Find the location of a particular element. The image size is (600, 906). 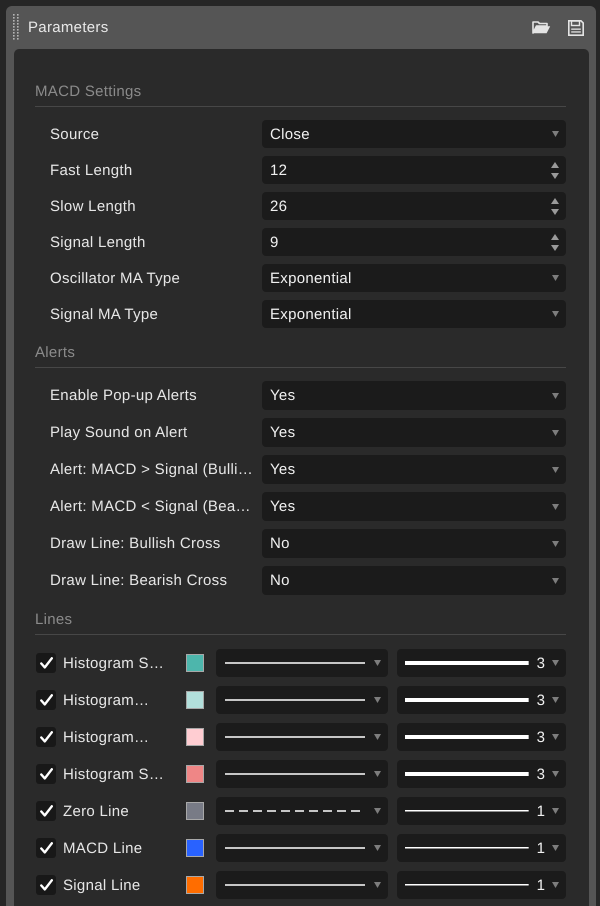

number-input: 9 is located at coordinates (414, 242).